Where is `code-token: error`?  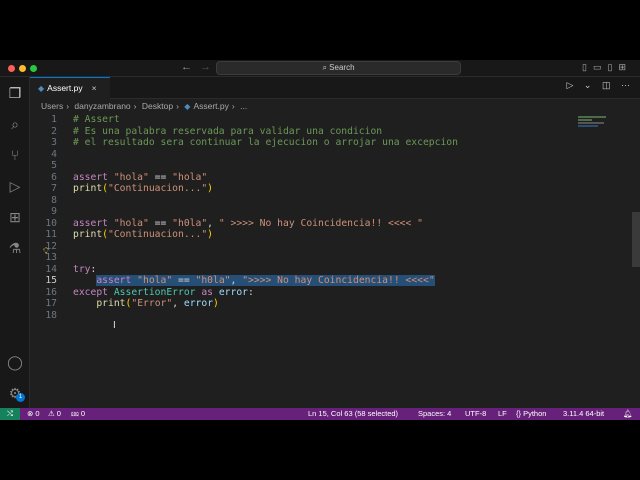
code-token: error is located at coordinates (233, 292).